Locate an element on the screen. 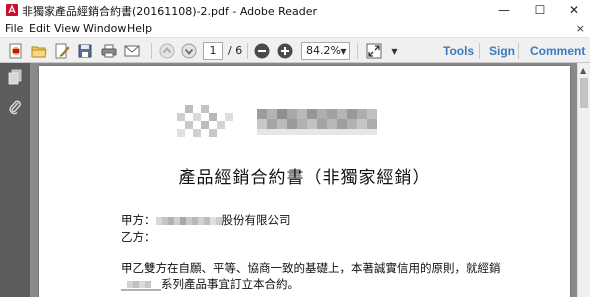  sign-button: Sign is located at coordinates (502, 51).